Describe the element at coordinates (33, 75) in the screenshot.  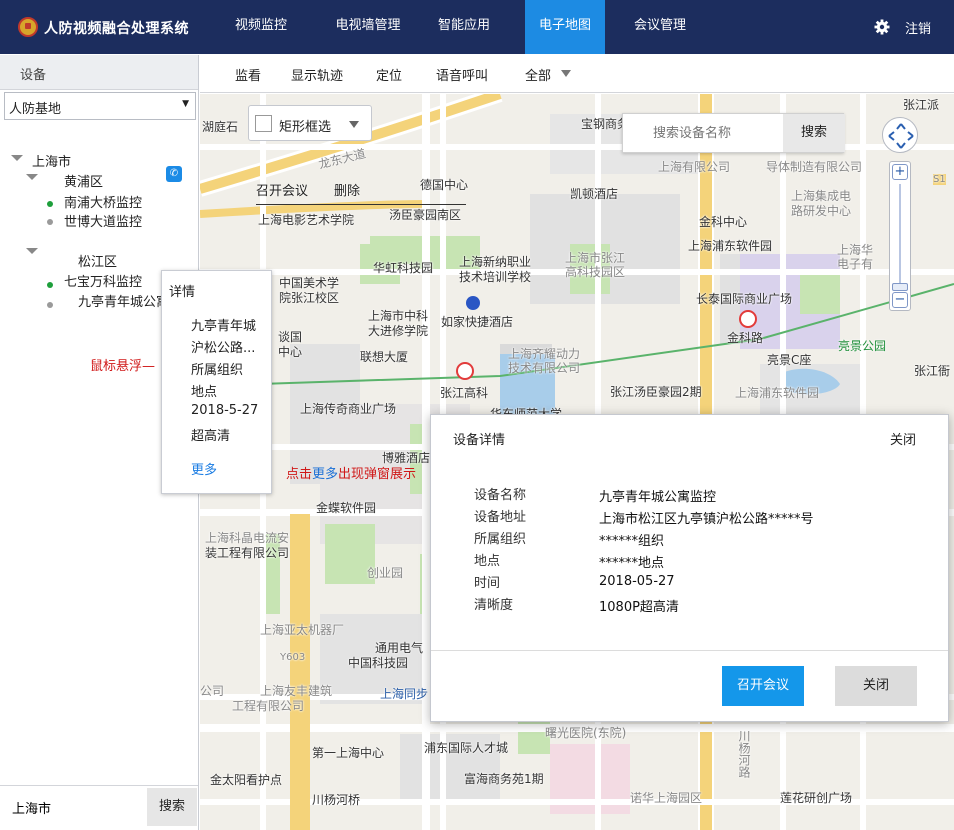
I see `device-panel-title: 设备` at that location.